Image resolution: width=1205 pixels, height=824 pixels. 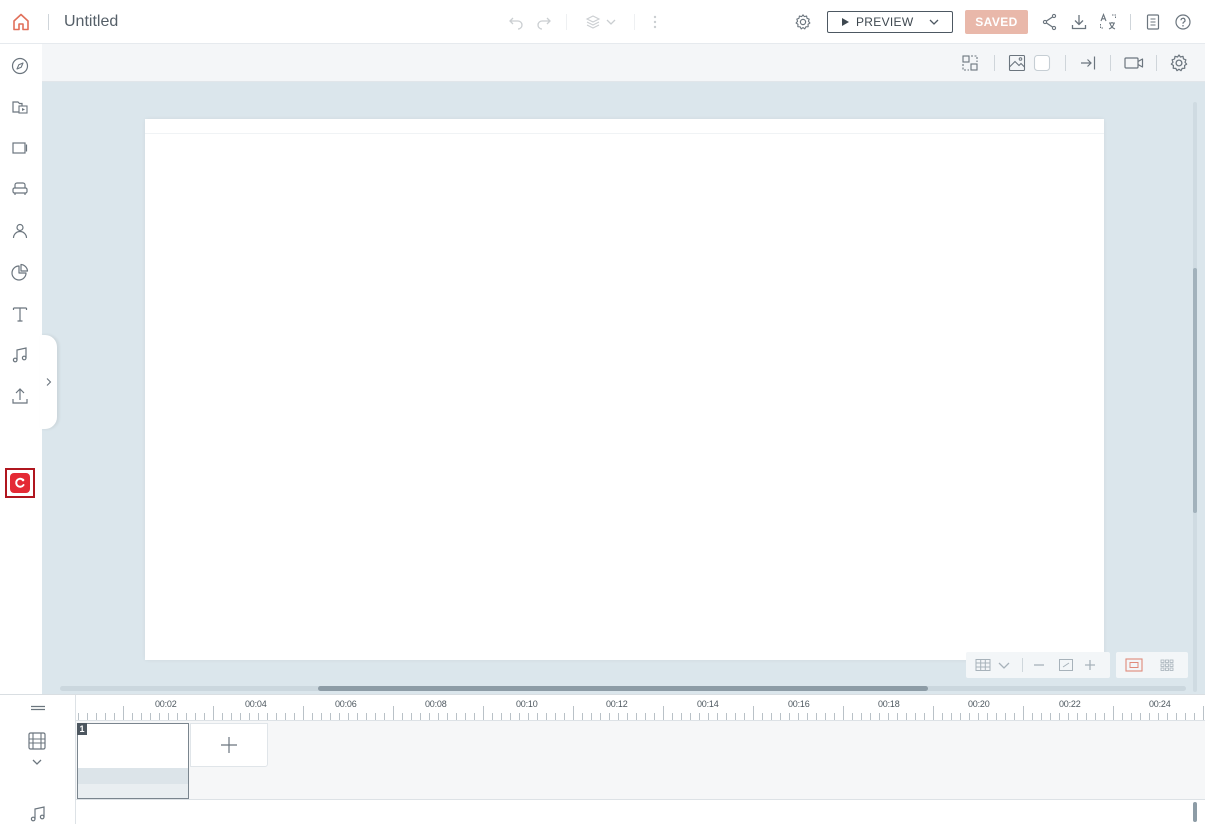 I want to click on grid-view-icon, so click(x=1167, y=665).